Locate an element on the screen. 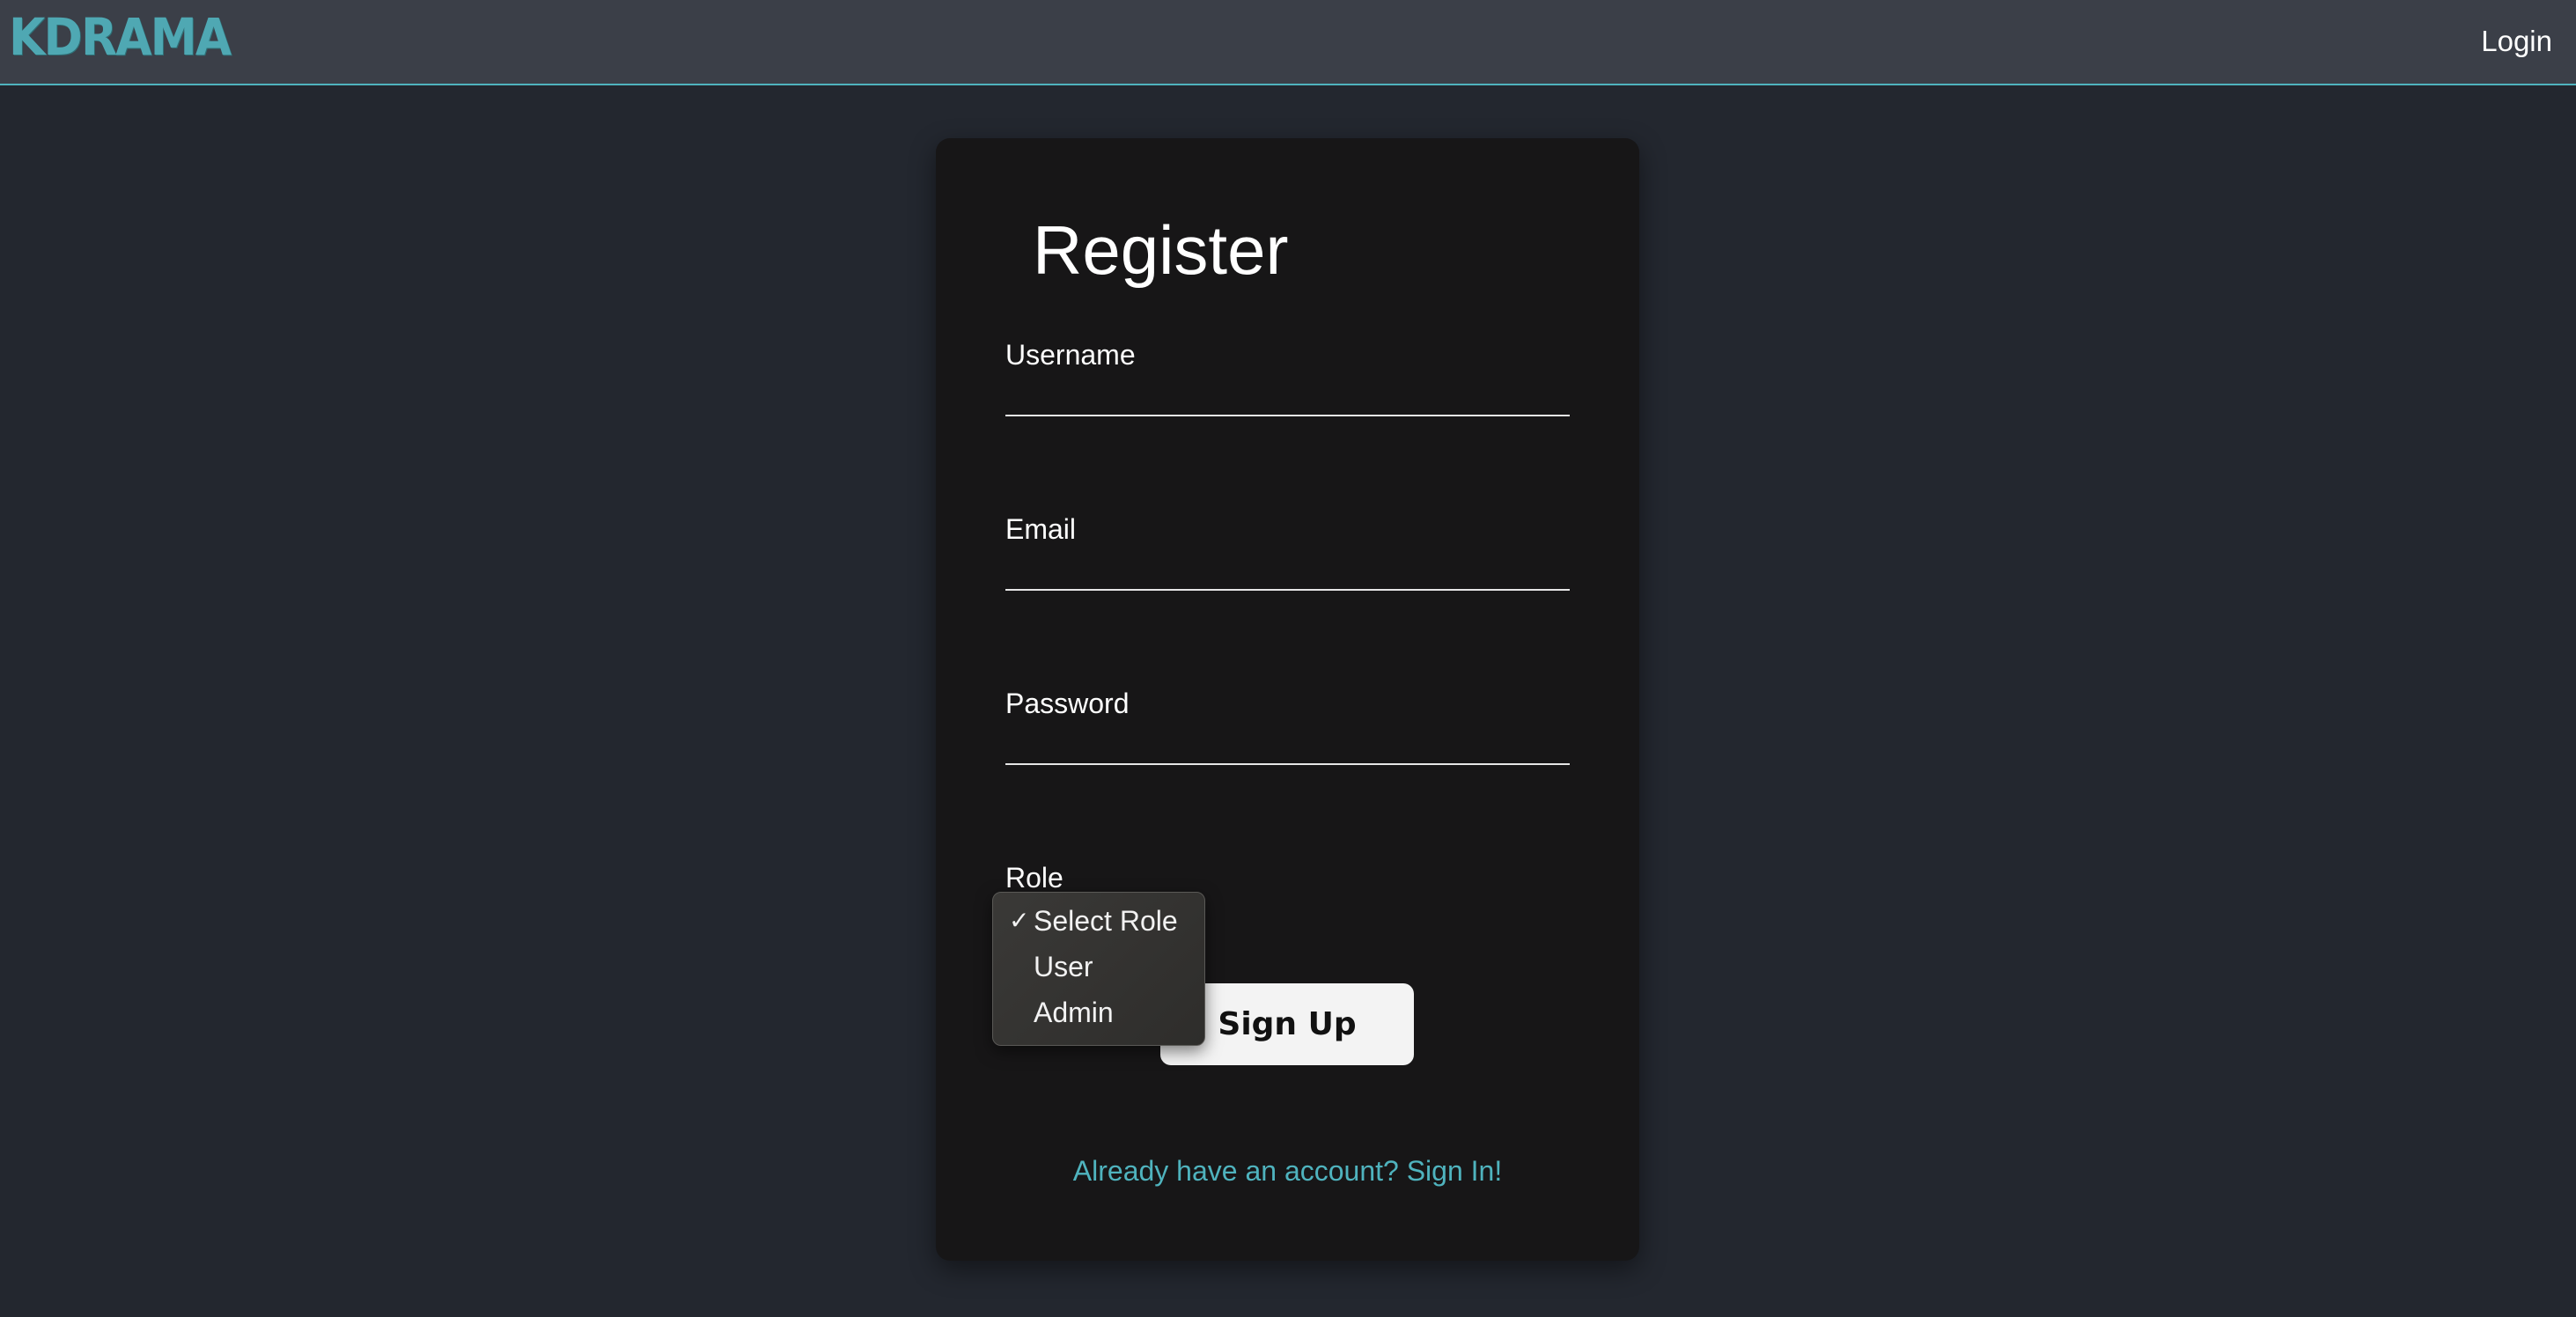 The image size is (2576, 1317). username-field is located at coordinates (1287, 390).